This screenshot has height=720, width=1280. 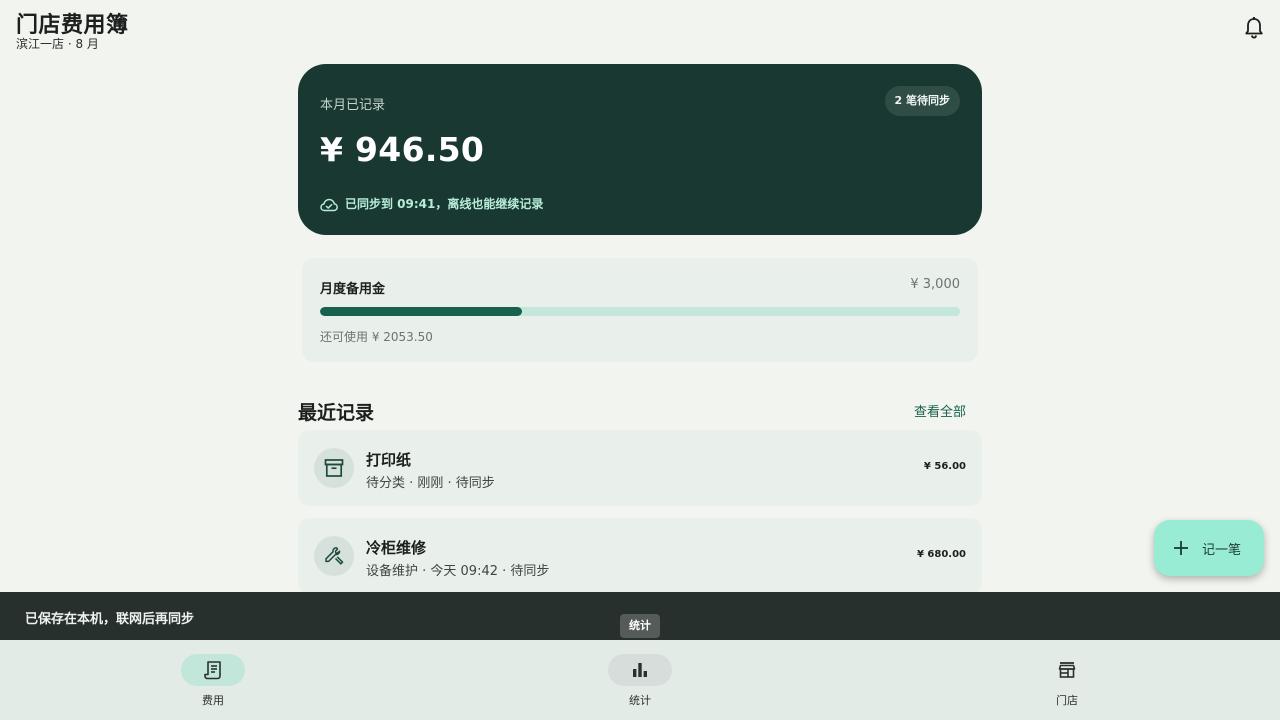 What do you see at coordinates (336, 413) in the screenshot?
I see `recent-records-title: 最近记录` at bounding box center [336, 413].